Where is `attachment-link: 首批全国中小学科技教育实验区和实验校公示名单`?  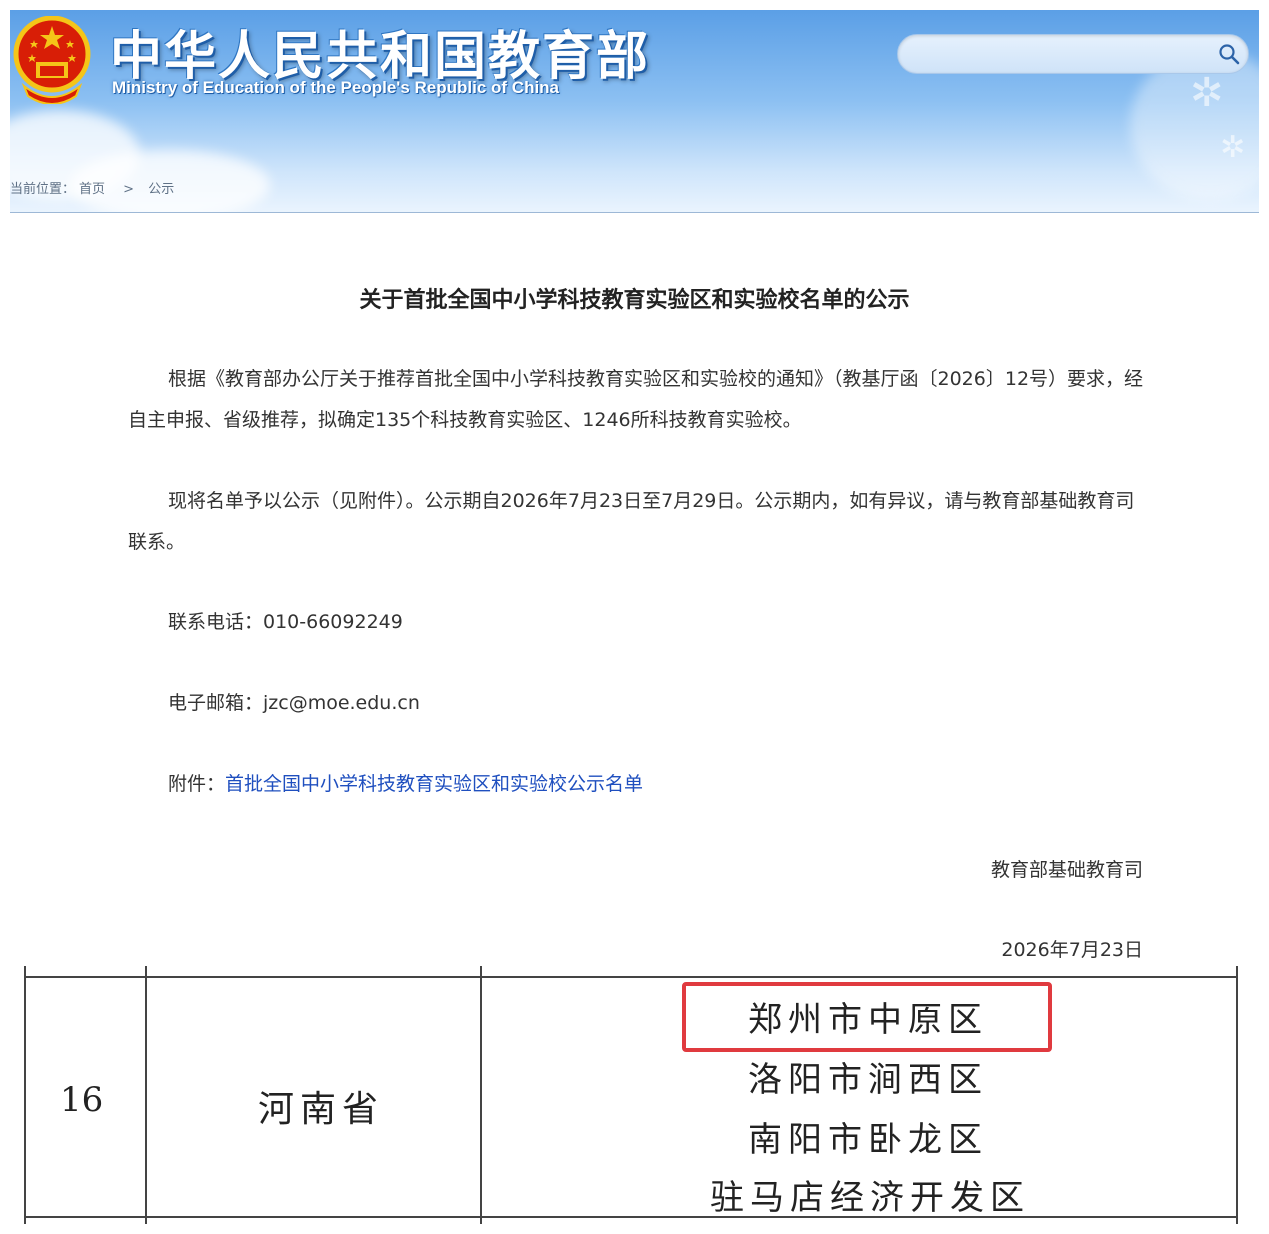 attachment-link: 首批全国中小学科技教育实验区和实验校公示名单 is located at coordinates (434, 784).